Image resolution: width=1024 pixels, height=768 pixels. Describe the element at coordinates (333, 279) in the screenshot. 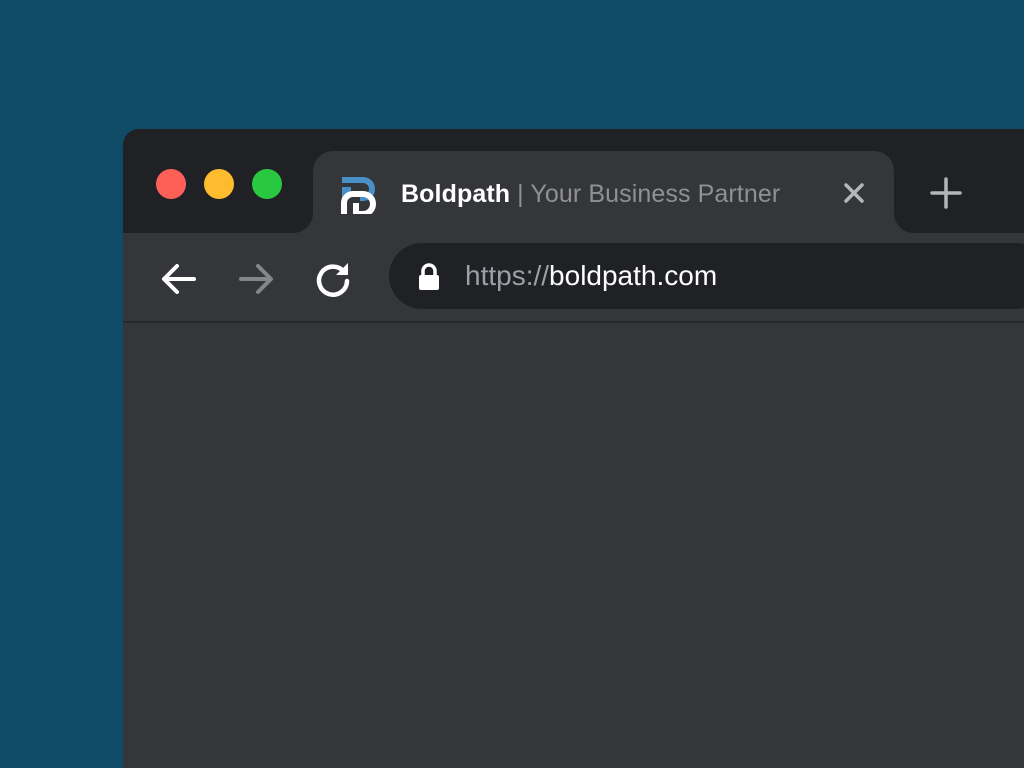

I see `reload-icon` at that location.